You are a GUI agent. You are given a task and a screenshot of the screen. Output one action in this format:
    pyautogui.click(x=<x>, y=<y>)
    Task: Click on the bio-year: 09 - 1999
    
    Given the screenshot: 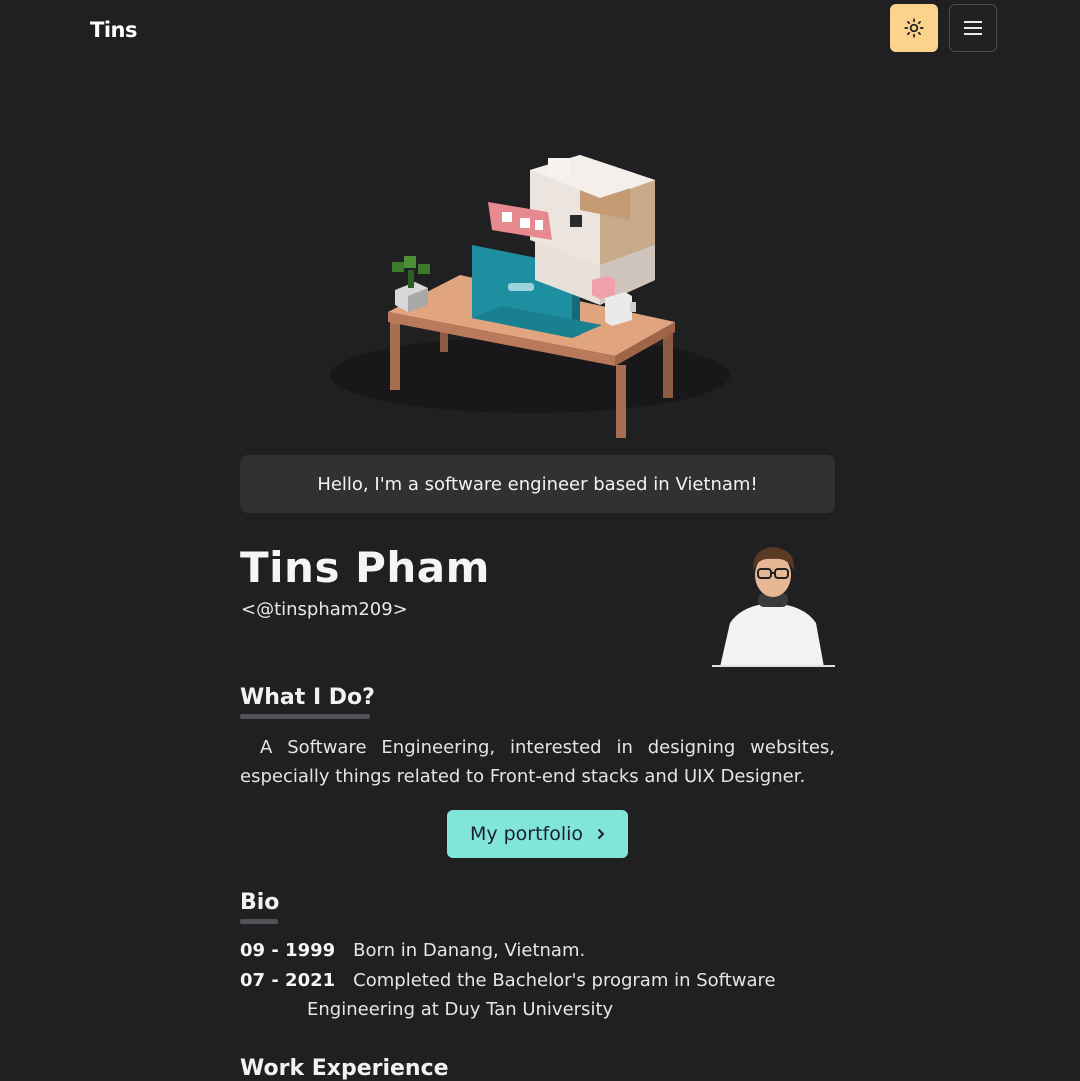 What is the action you would take?
    pyautogui.click(x=288, y=950)
    